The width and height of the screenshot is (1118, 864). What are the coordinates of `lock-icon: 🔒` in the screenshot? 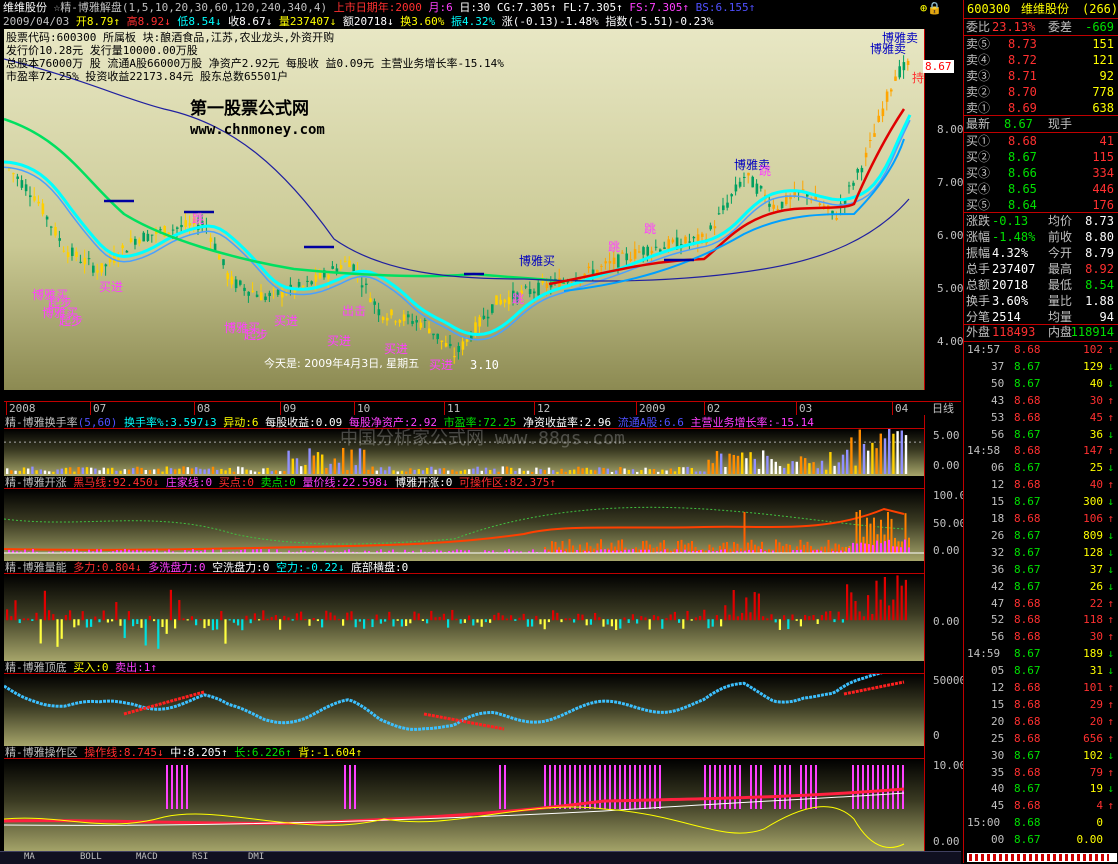 It's located at (934, 8).